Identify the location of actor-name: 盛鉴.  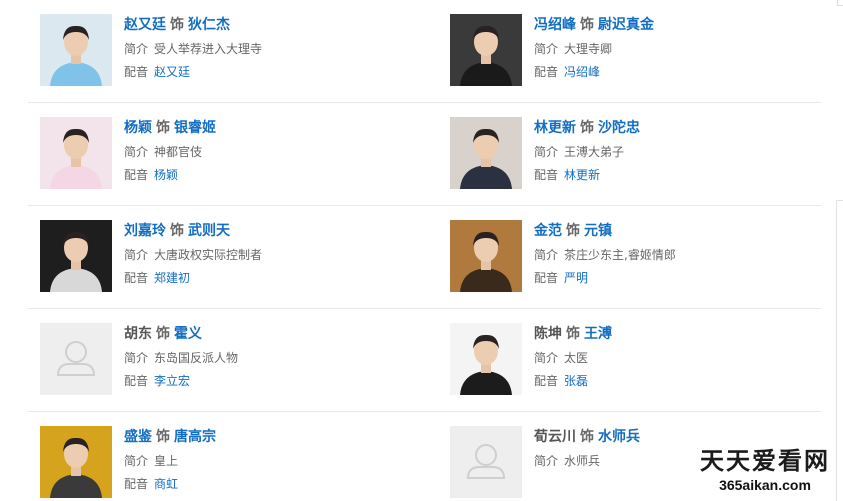
(138, 437).